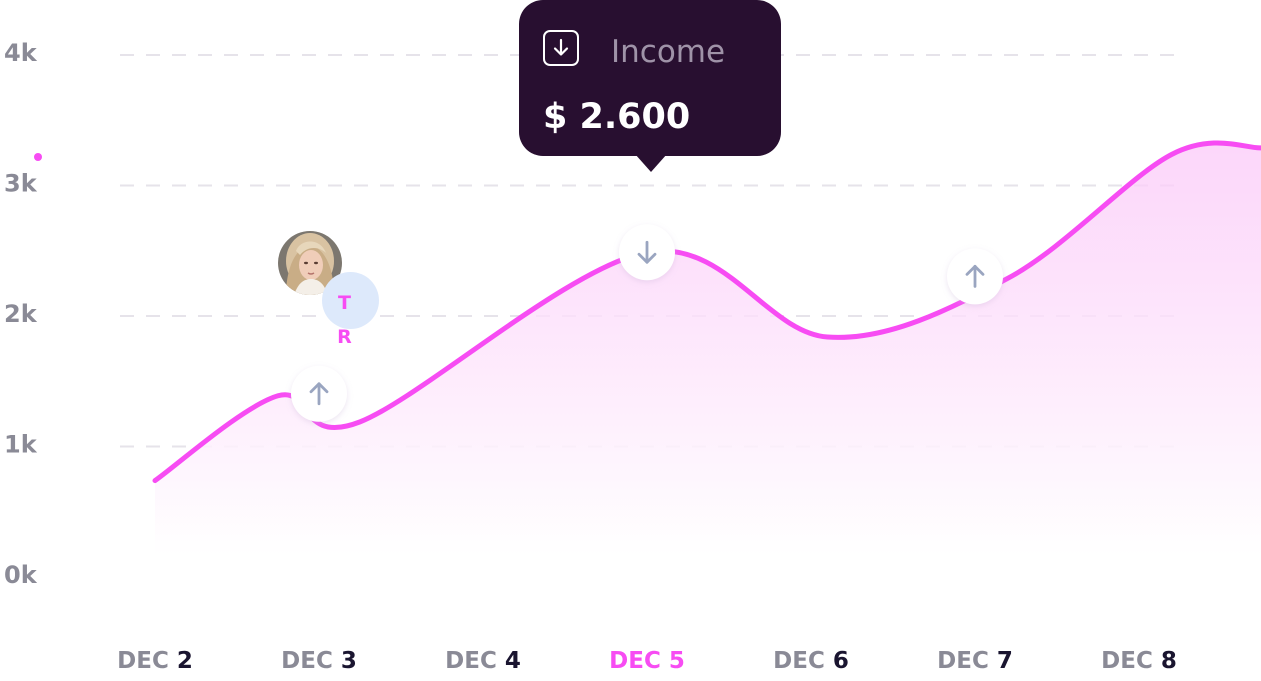  What do you see at coordinates (1005, 661) in the screenshot?
I see `x-tick-day: 7` at bounding box center [1005, 661].